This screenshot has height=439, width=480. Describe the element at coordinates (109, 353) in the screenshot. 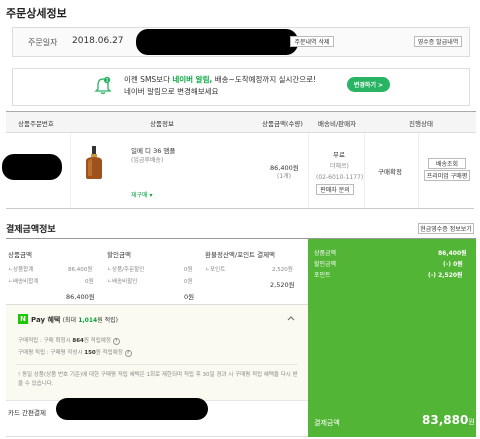

I see `npay-line2-suffix: 원 적립예정` at that location.